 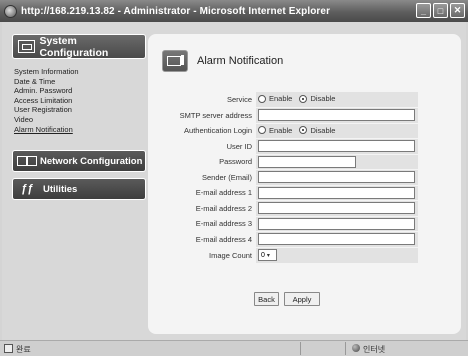 I want to click on smtp-label: SMTP server address, so click(x=208, y=115).